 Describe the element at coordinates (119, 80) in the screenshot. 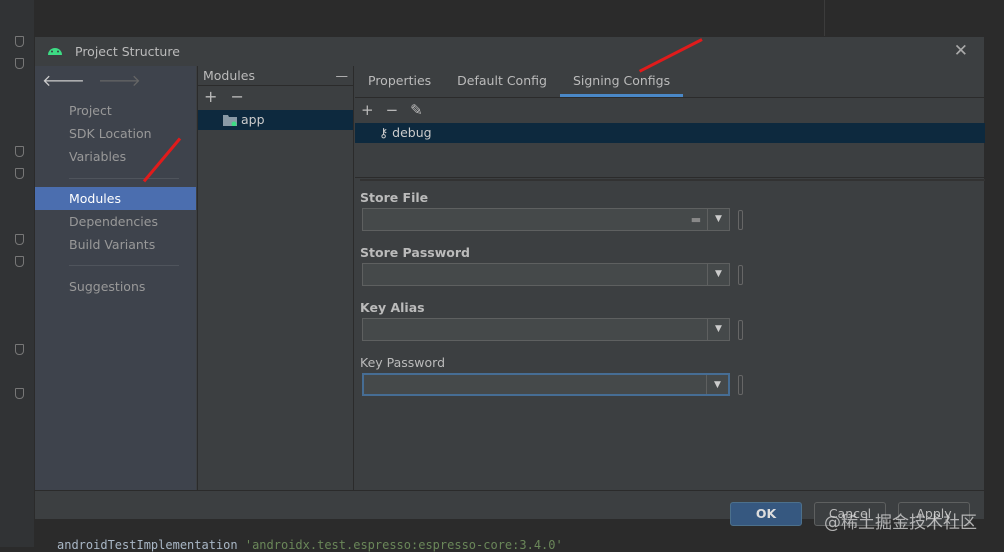

I see `forward-arrow-icon: 🡒` at that location.